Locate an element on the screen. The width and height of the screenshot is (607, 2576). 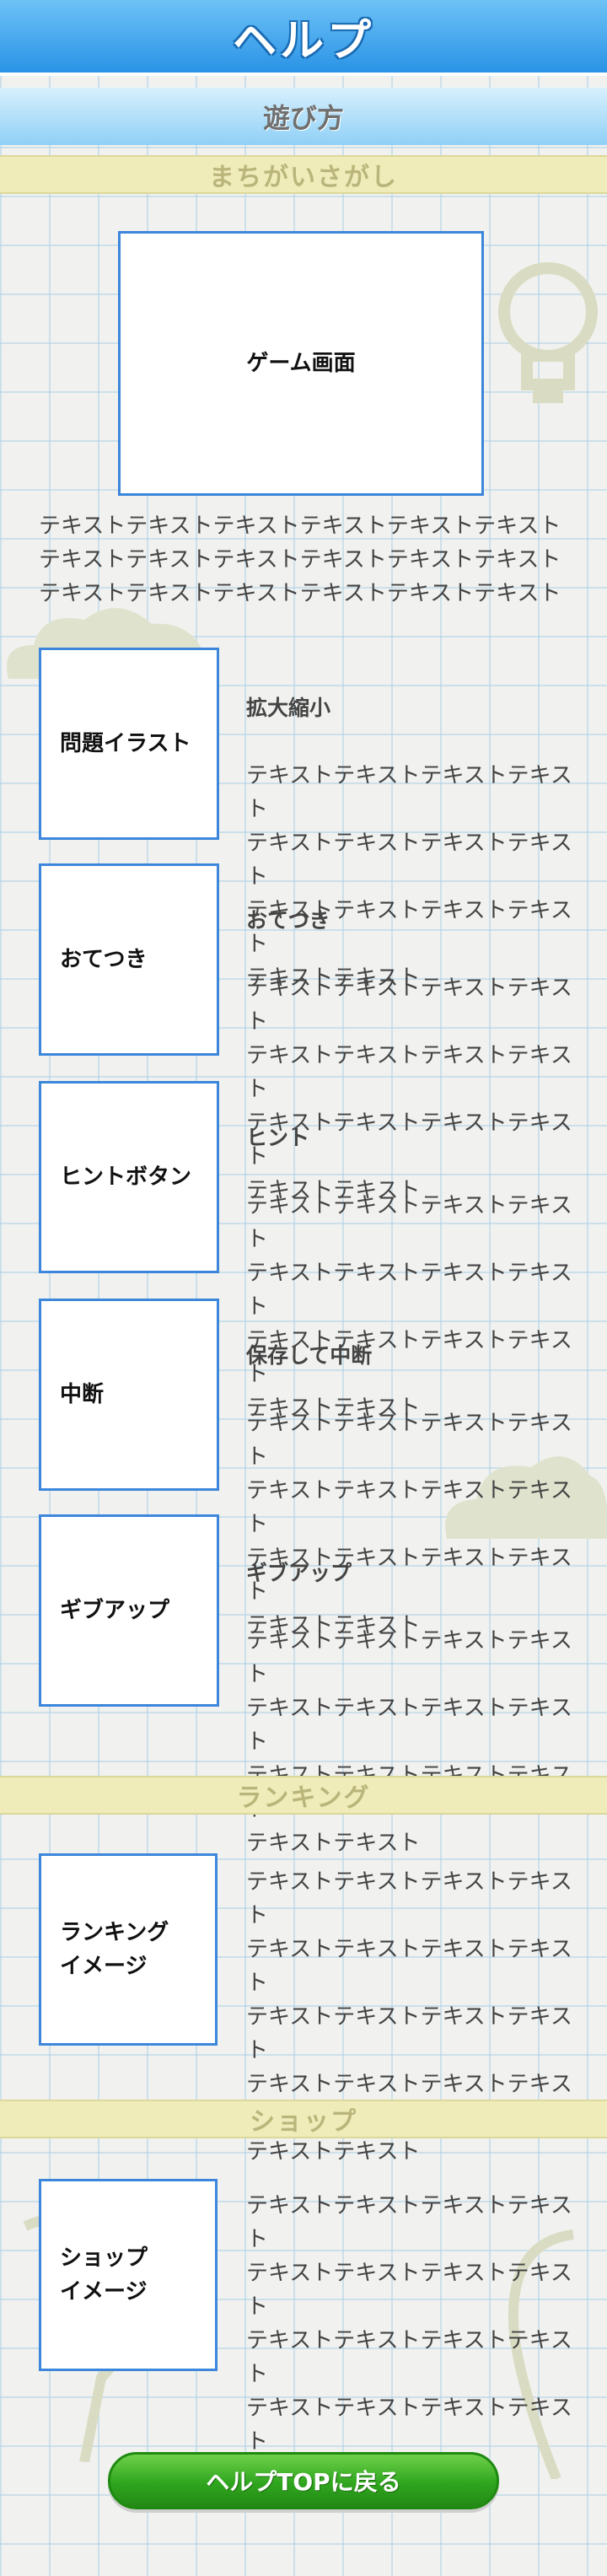
shop-image-label: ショップ イメージ is located at coordinates (104, 2274).